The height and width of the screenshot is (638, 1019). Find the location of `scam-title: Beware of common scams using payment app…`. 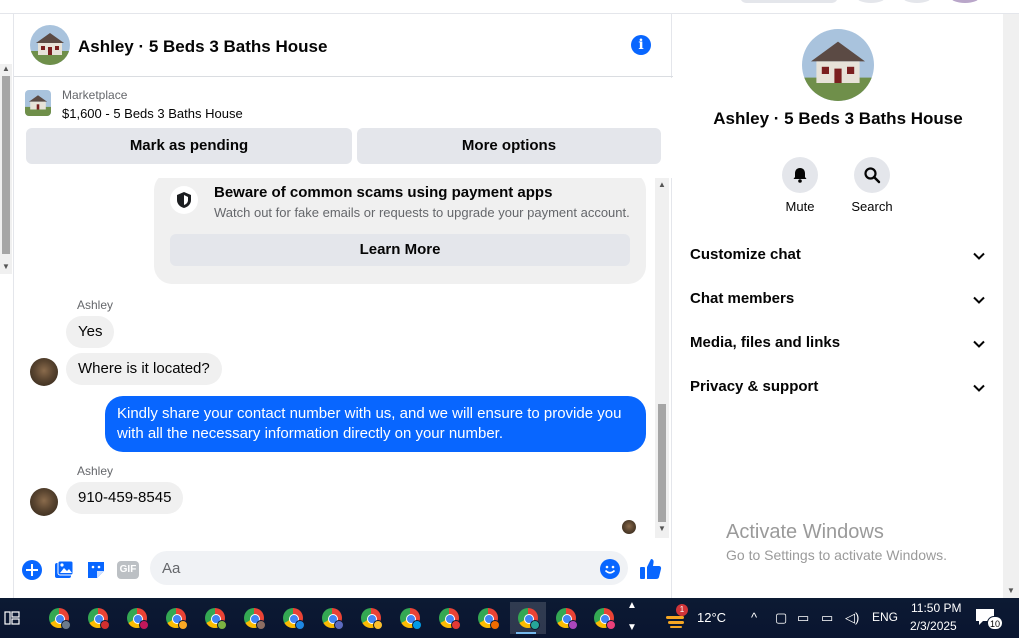

scam-title: Beware of common scams using payment app… is located at coordinates (383, 192).